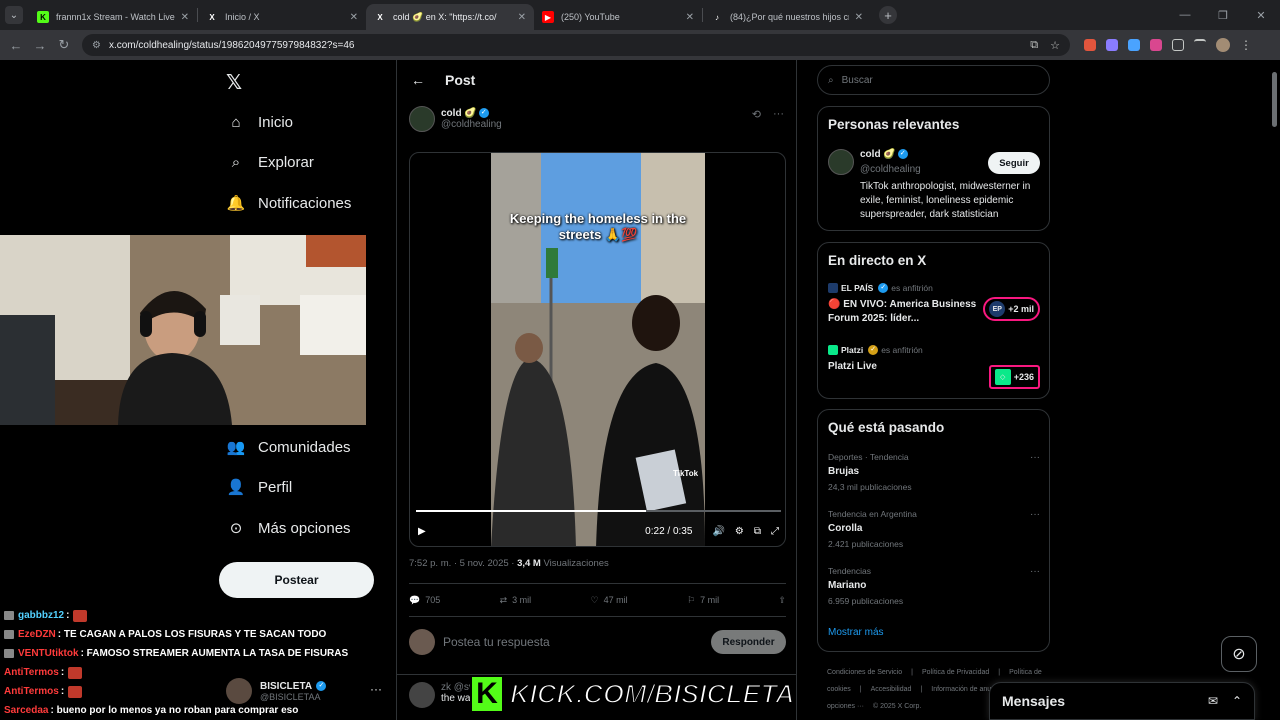 The height and width of the screenshot is (720, 1280). What do you see at coordinates (1246, 45) in the screenshot?
I see `menu-dots-icon: ⋮` at bounding box center [1246, 45].